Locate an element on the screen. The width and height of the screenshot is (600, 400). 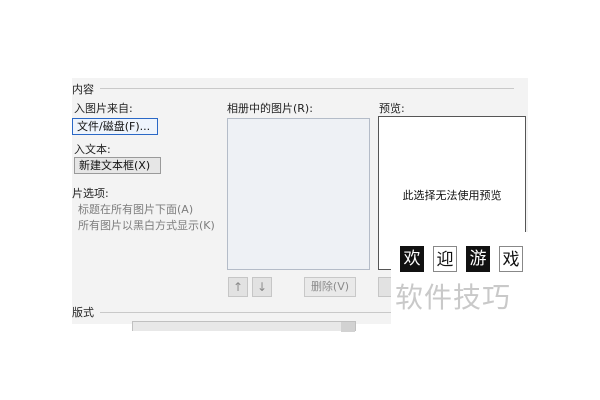
move-down-button: ↓ is located at coordinates (262, 287).